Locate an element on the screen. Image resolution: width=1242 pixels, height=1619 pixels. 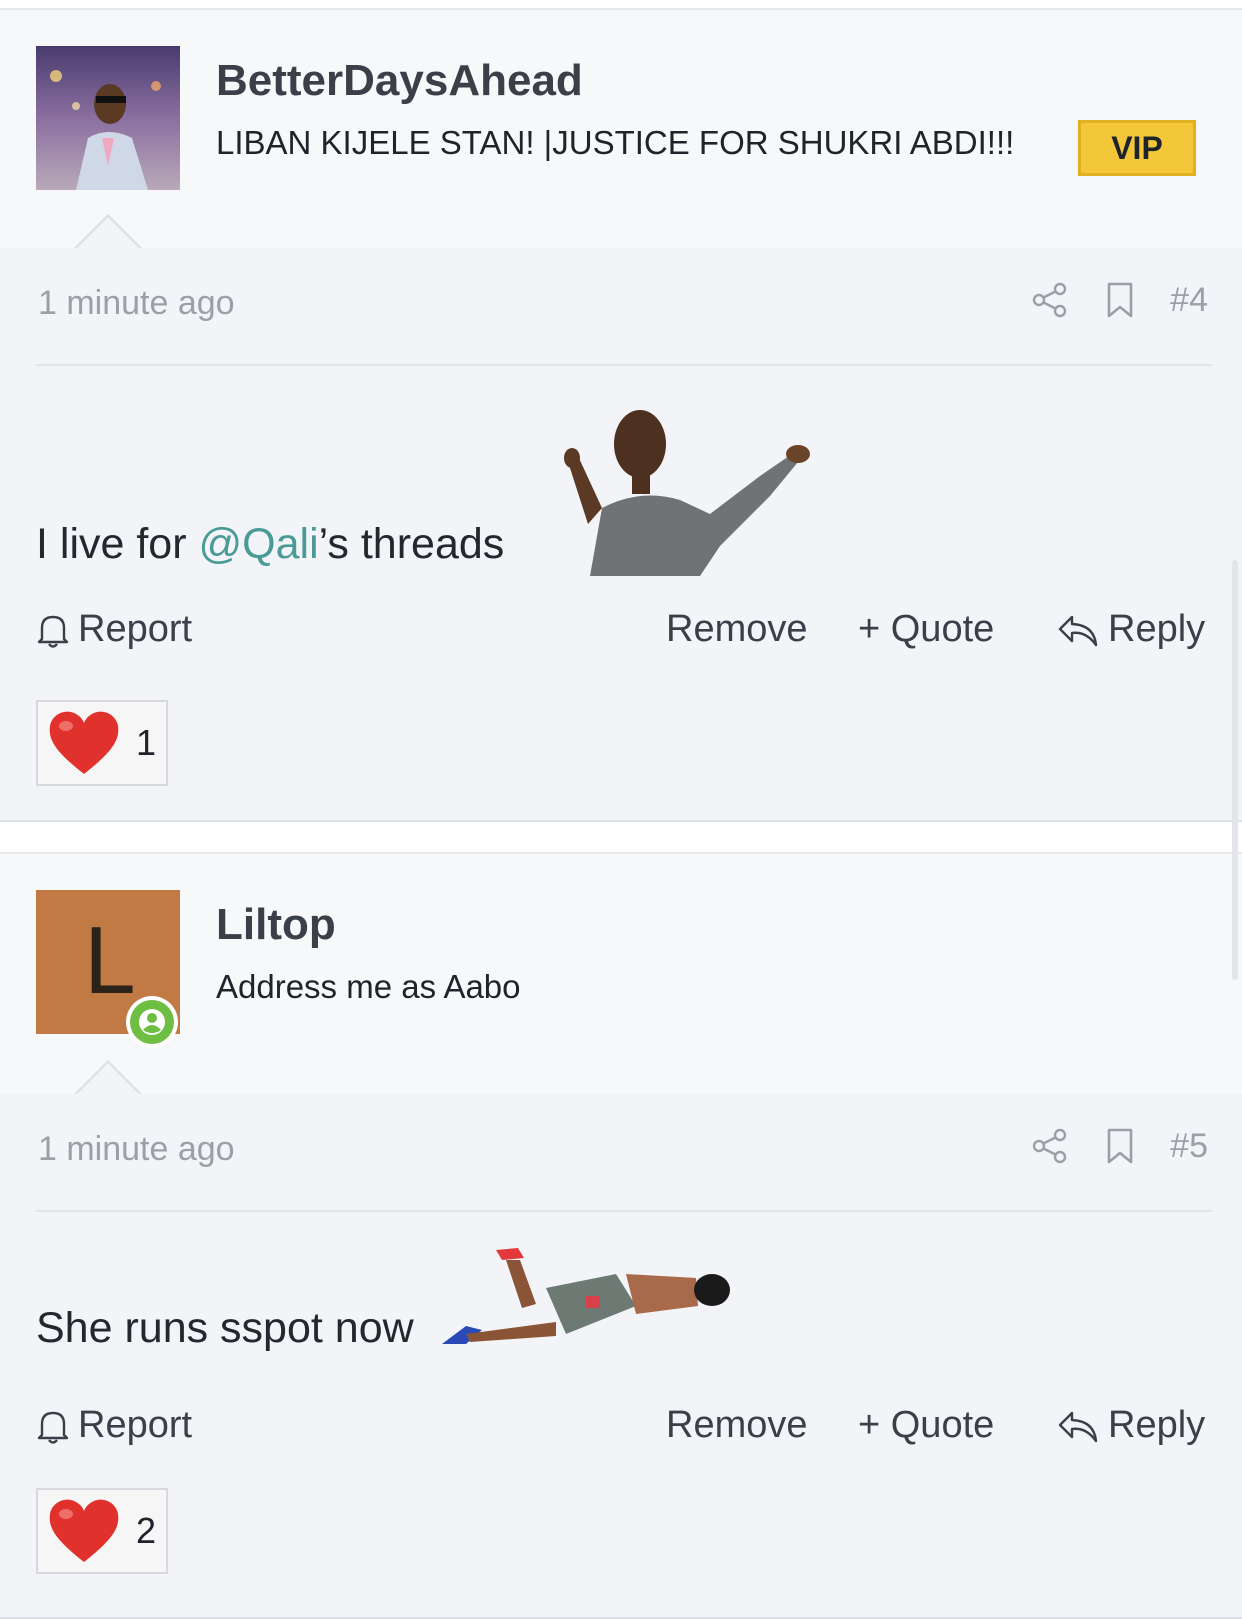
online-badge is located at coordinates (152, 1022).